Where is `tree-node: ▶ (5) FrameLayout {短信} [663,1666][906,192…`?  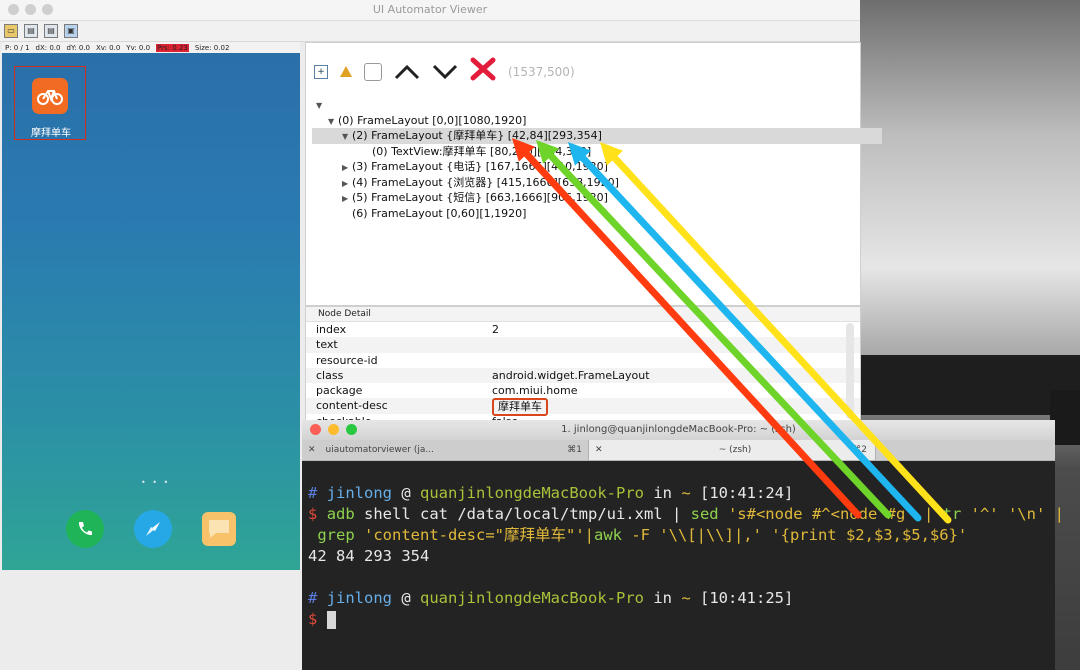
tree-node: ▶ (5) FrameLayout {短信} [663,1666][906,192… is located at coordinates (599, 198).